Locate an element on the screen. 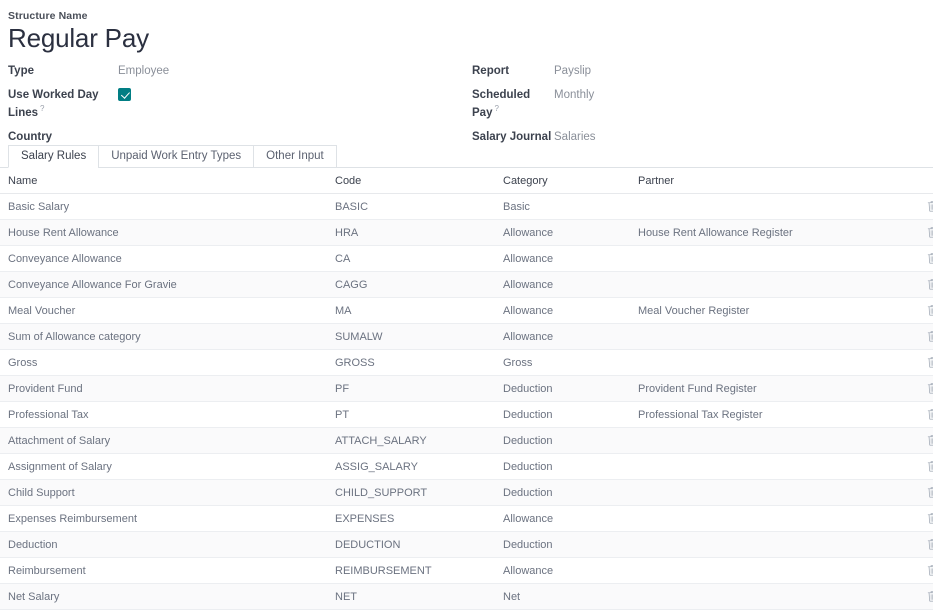  table-row: Conveyance AllowanceCAAllowance is located at coordinates (466, 259).